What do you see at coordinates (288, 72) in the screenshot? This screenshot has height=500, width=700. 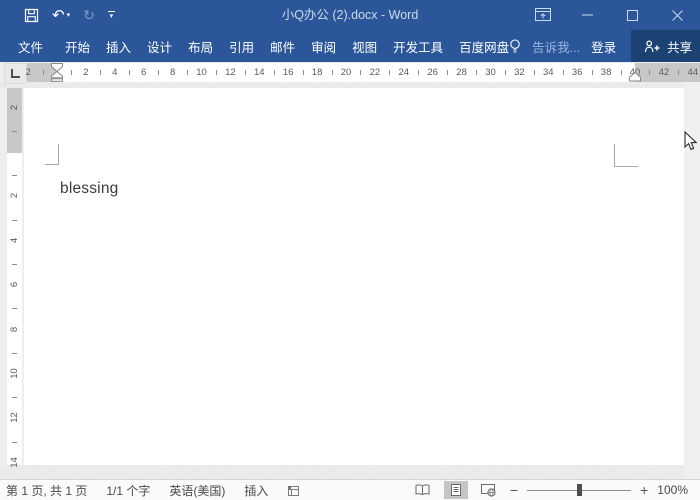 I see `hruler-number: 16` at bounding box center [288, 72].